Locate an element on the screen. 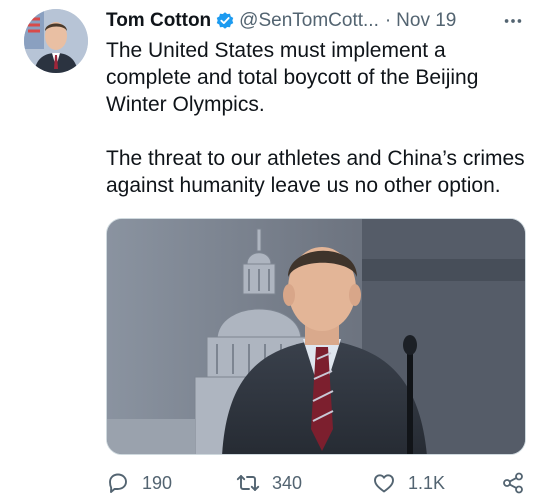 The image size is (550, 504). reply-icon is located at coordinates (118, 483).